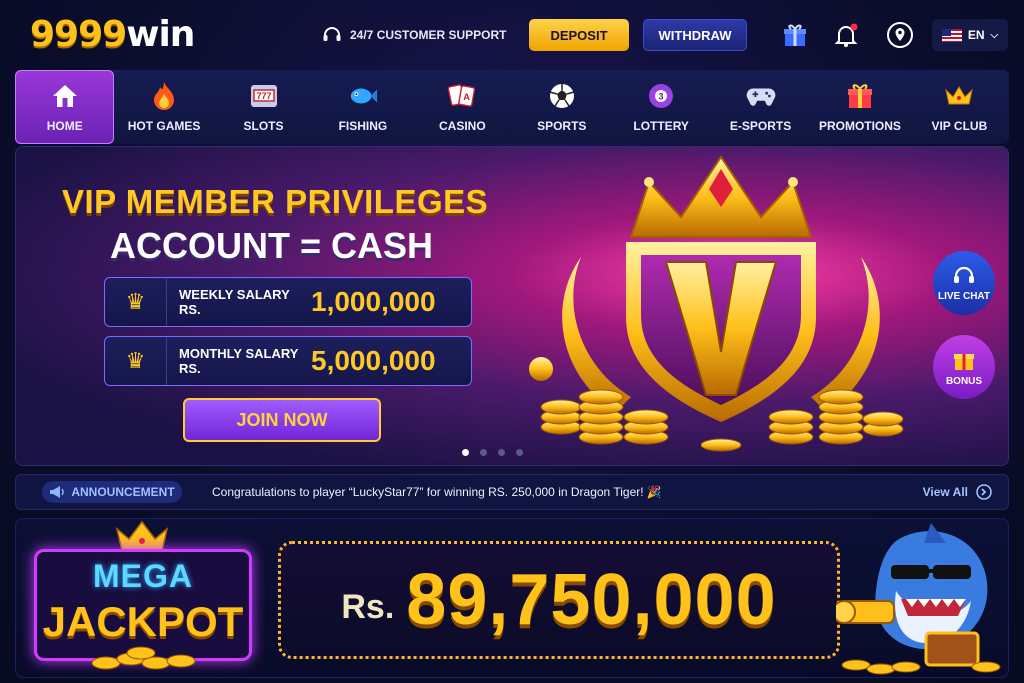 Image resolution: width=1024 pixels, height=683 pixels. What do you see at coordinates (951, 35) in the screenshot?
I see `us-flag-icon` at bounding box center [951, 35].